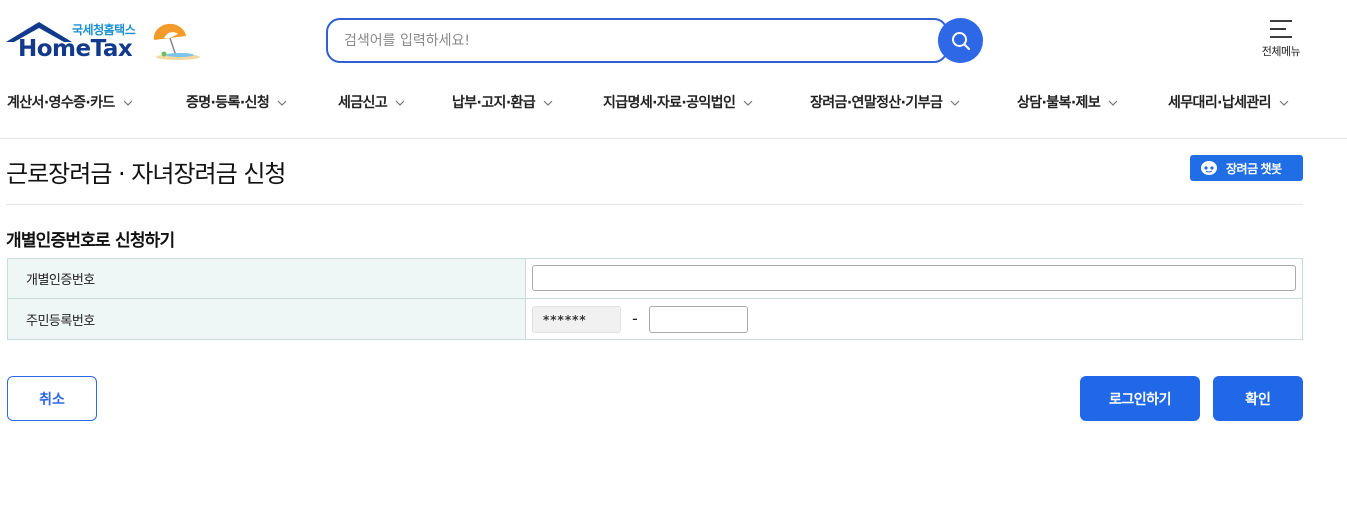  Describe the element at coordinates (673, 138) in the screenshot. I see `gnb-divider` at that location.